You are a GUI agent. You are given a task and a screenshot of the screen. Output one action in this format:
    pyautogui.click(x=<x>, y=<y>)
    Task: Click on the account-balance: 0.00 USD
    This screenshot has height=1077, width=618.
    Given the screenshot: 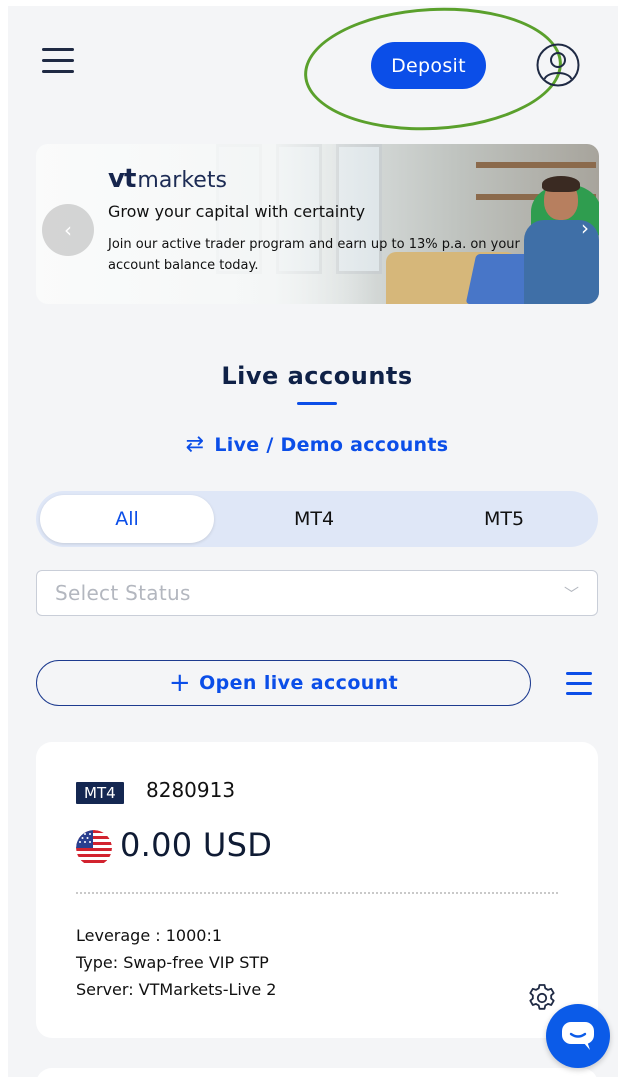 What is the action you would take?
    pyautogui.click(x=196, y=845)
    